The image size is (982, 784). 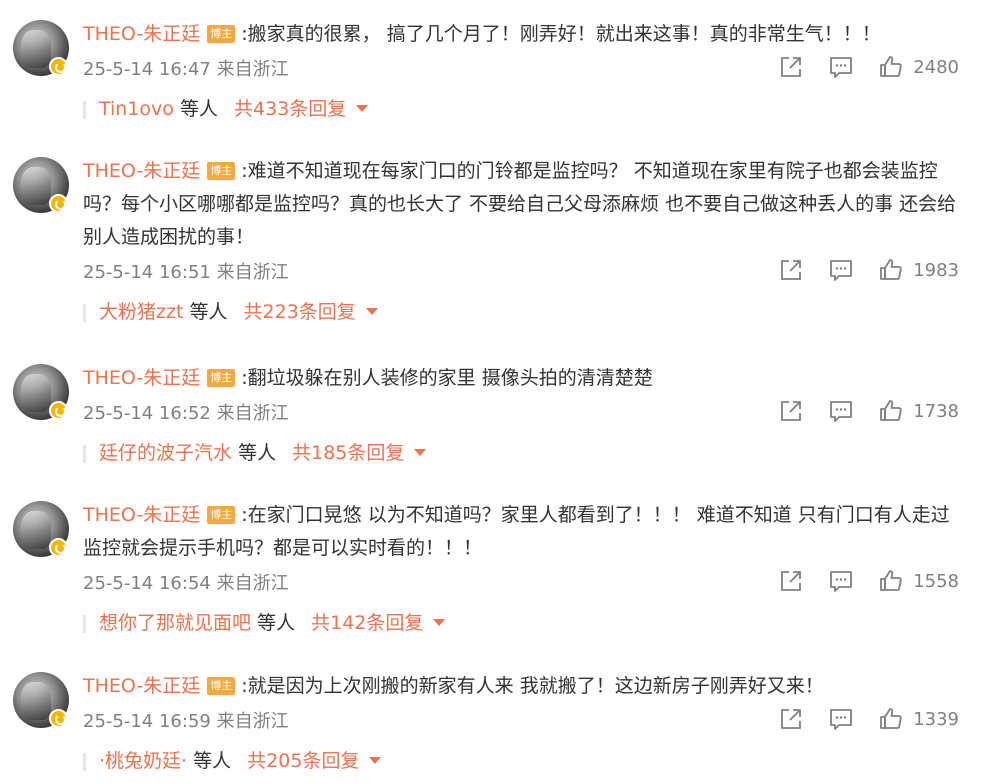 What do you see at coordinates (523, 761) in the screenshot?
I see `reply-summary: ·桃兔奶廷· 等人 共205条回复` at bounding box center [523, 761].